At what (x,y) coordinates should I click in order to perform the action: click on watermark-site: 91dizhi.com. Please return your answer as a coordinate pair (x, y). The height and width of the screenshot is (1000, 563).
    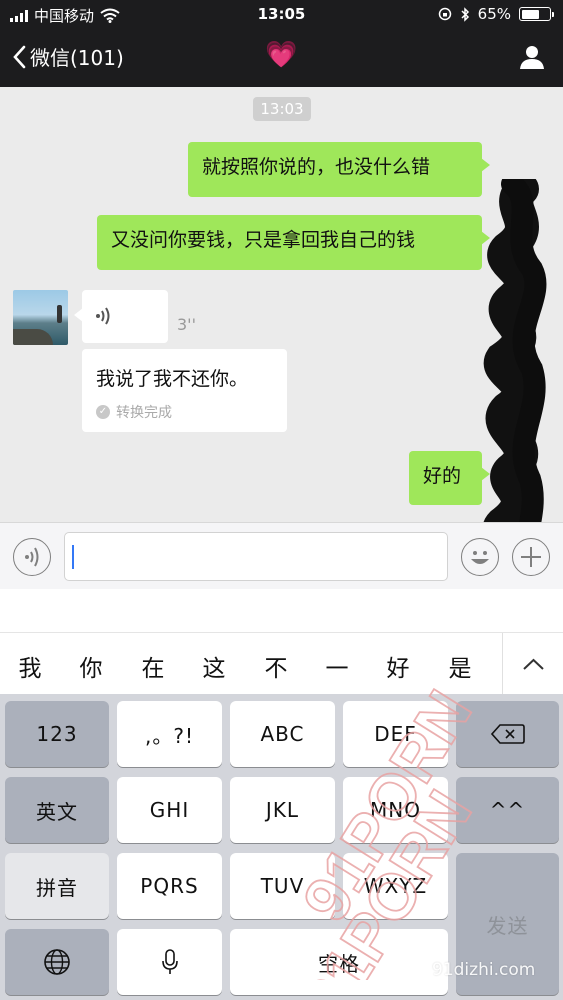
    Looking at the image, I should click on (484, 970).